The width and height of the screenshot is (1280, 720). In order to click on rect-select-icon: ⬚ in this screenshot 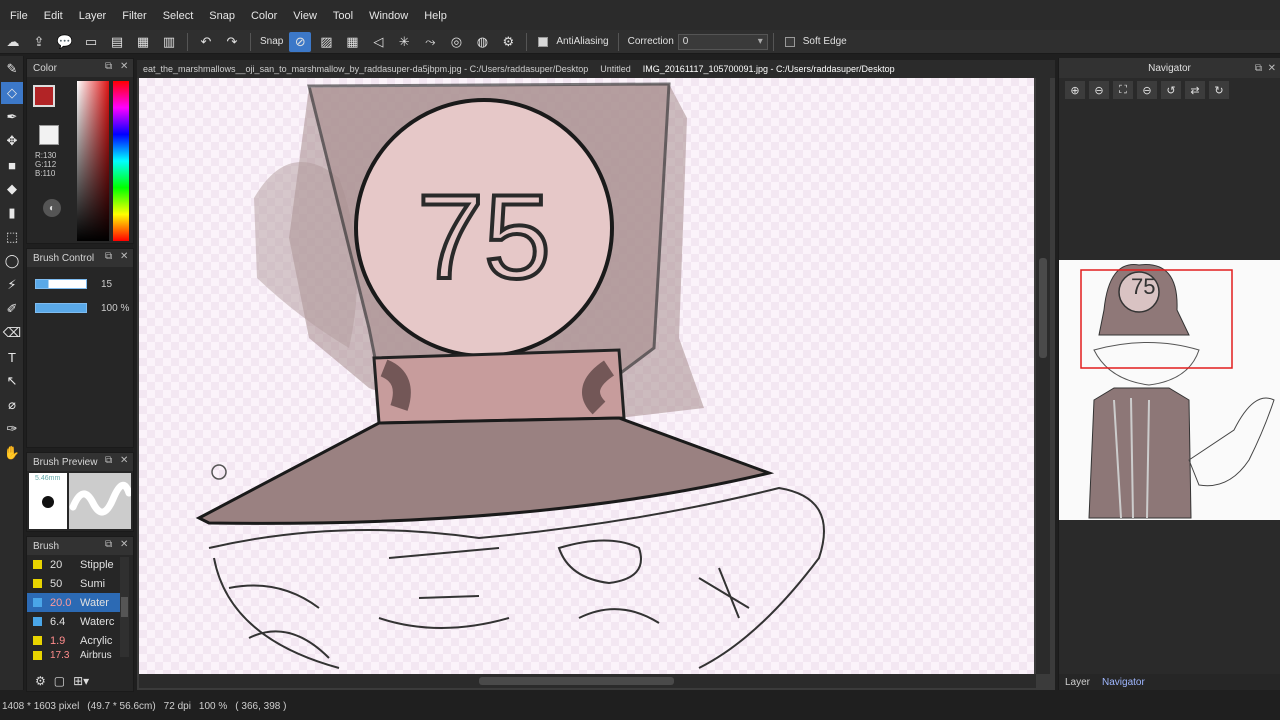, I will do `click(12, 237)`.